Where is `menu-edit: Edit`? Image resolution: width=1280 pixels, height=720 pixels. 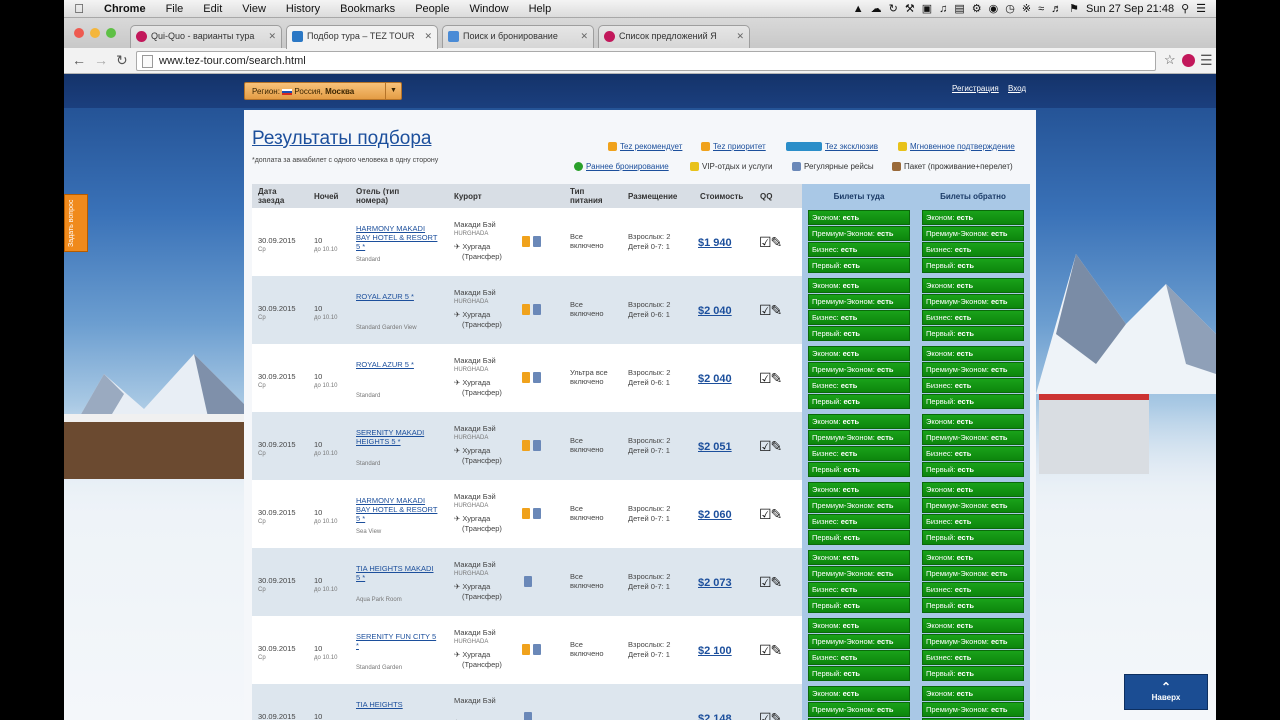 menu-edit: Edit is located at coordinates (212, 9).